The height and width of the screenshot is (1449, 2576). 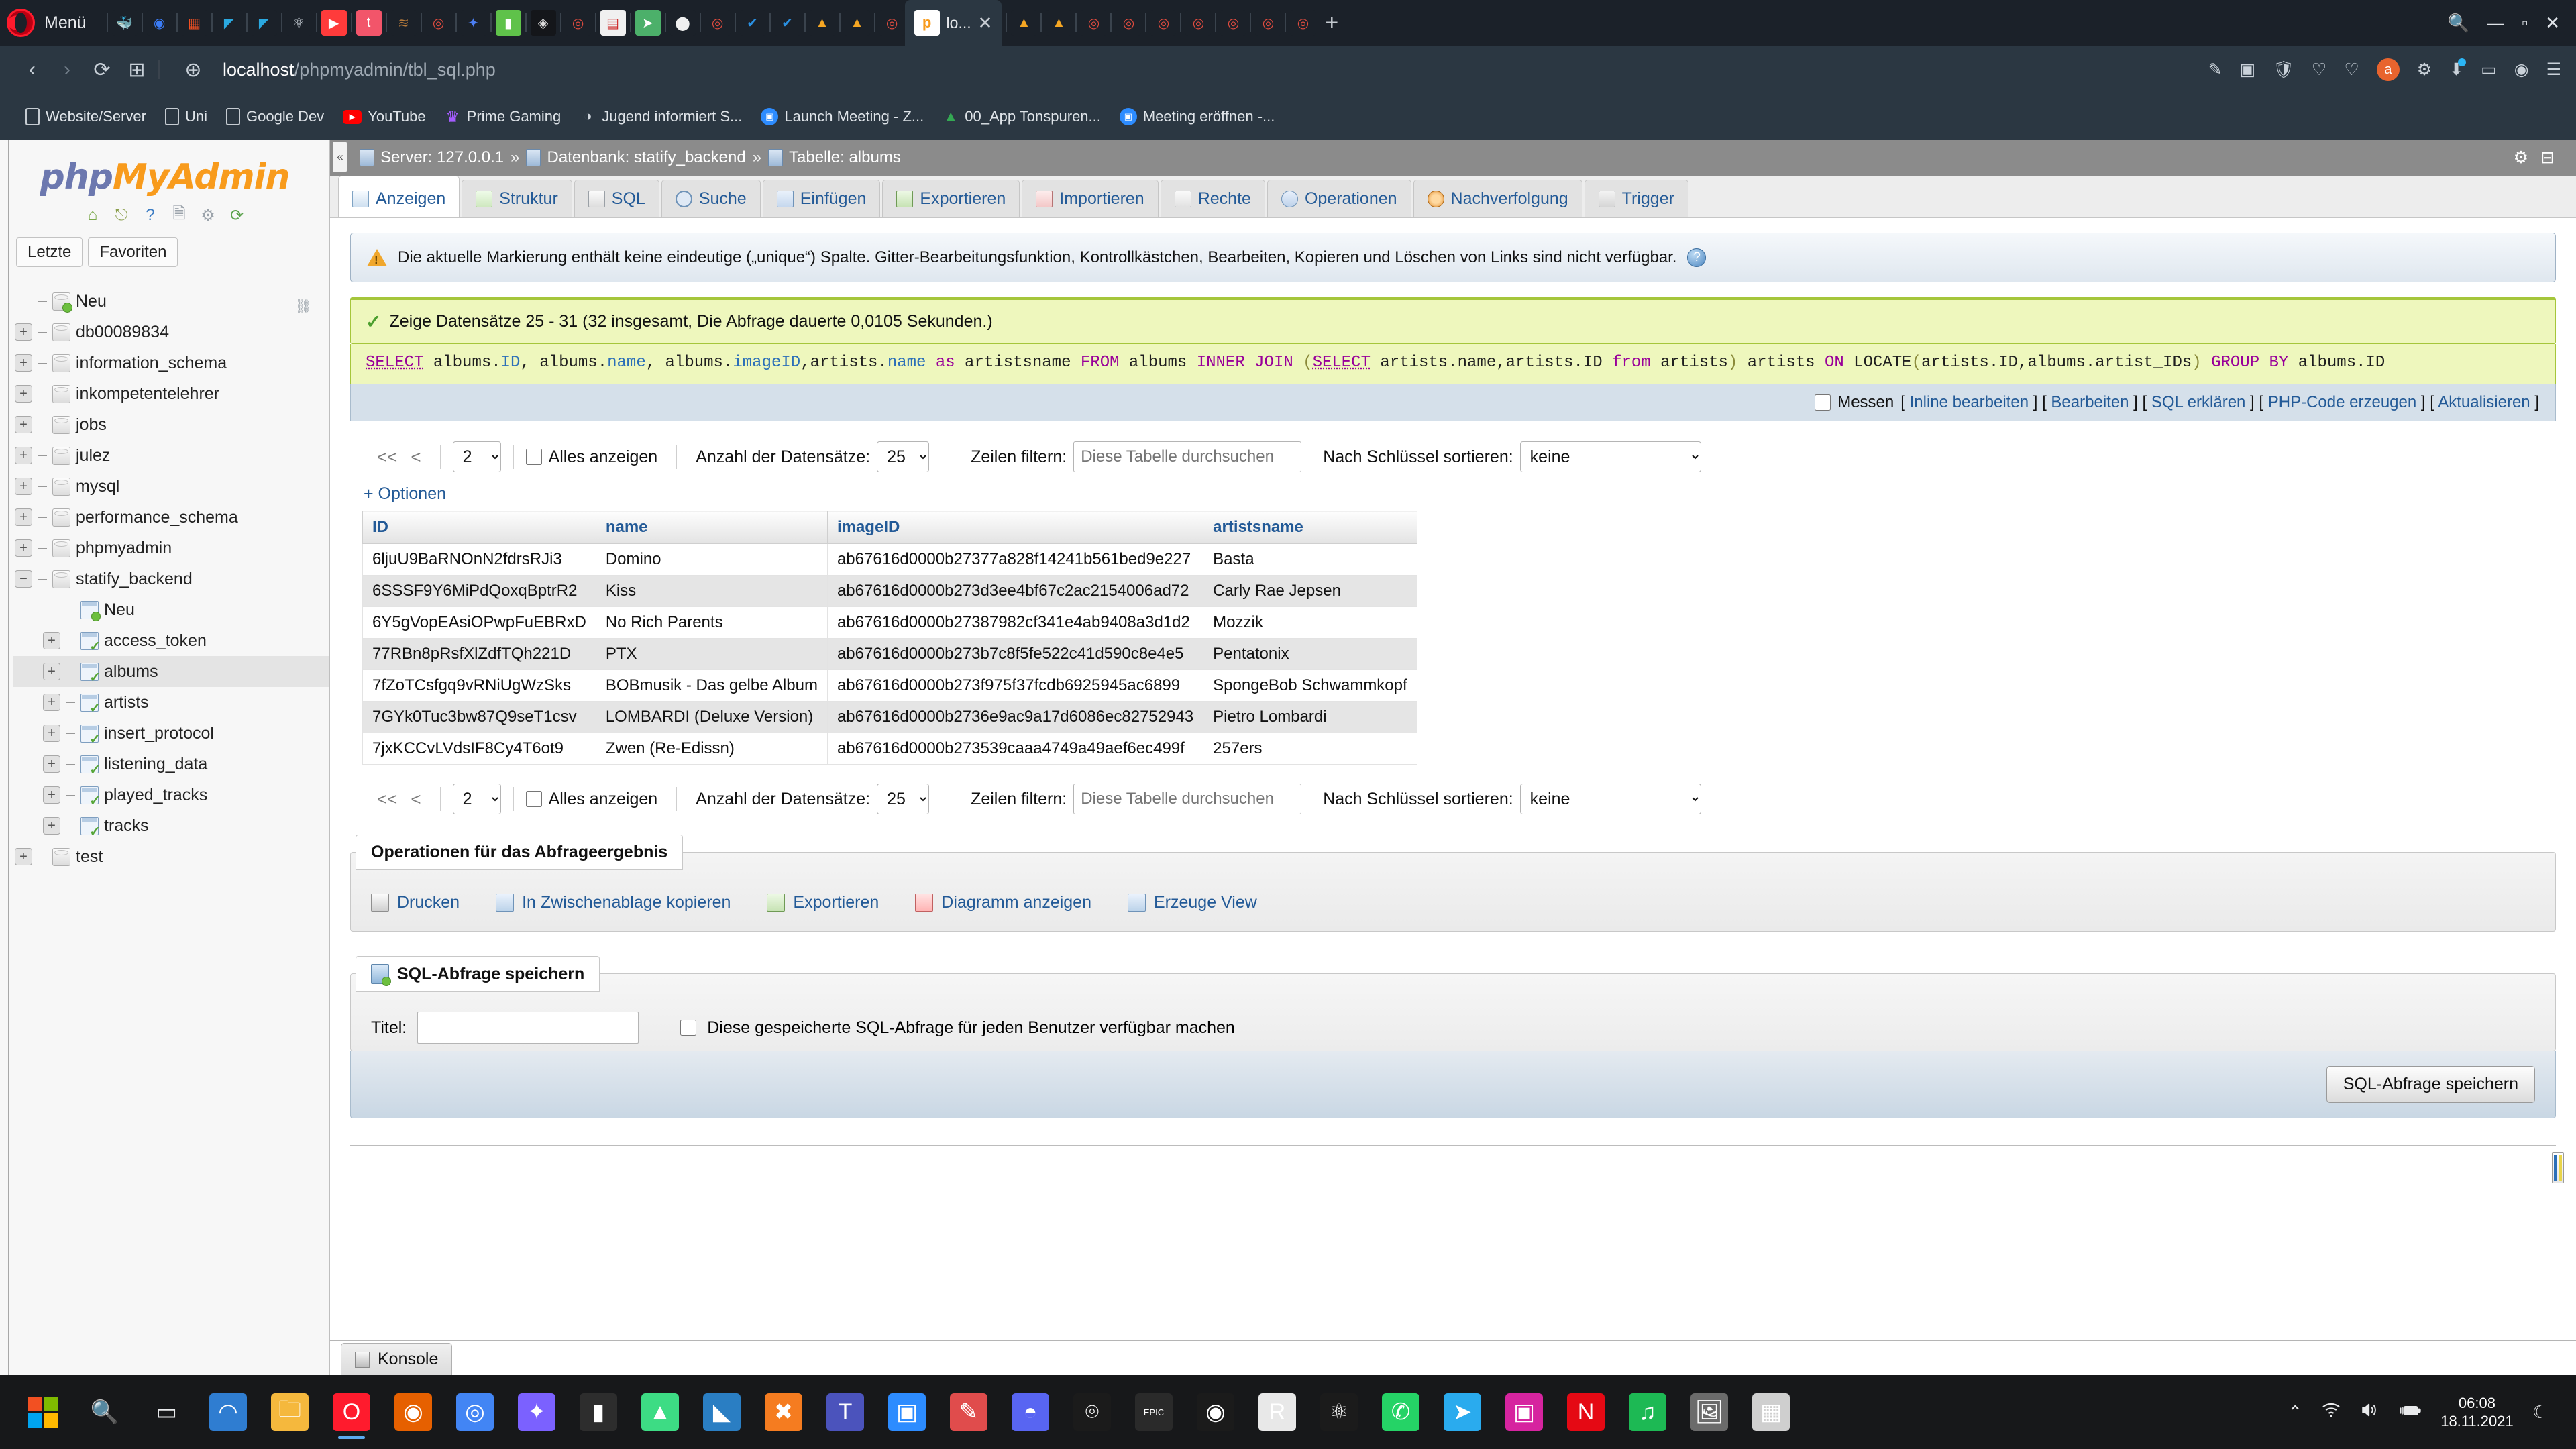 I want to click on edit-icon: ✎, so click(x=2215, y=70).